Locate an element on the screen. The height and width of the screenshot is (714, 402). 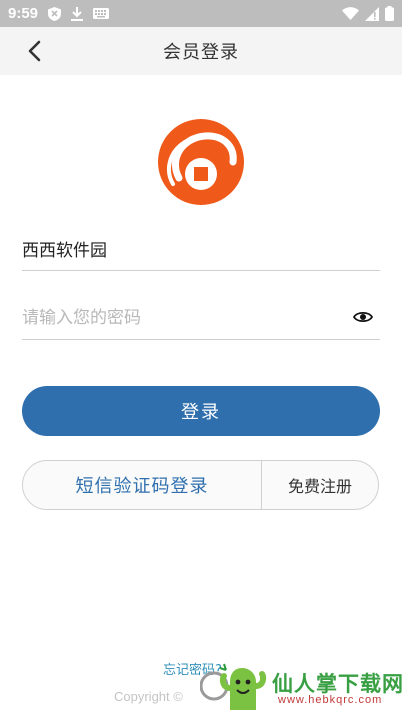
app-header: 会员登录 is located at coordinates (201, 51).